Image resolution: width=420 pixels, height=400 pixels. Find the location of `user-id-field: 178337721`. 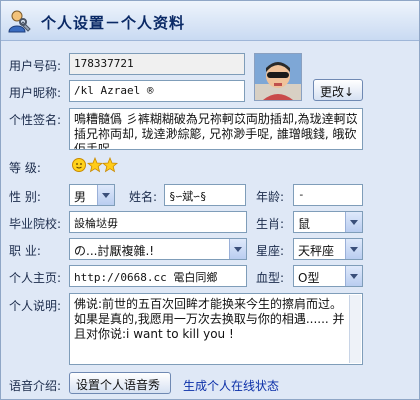

user-id-field: 178337721 is located at coordinates (157, 64).